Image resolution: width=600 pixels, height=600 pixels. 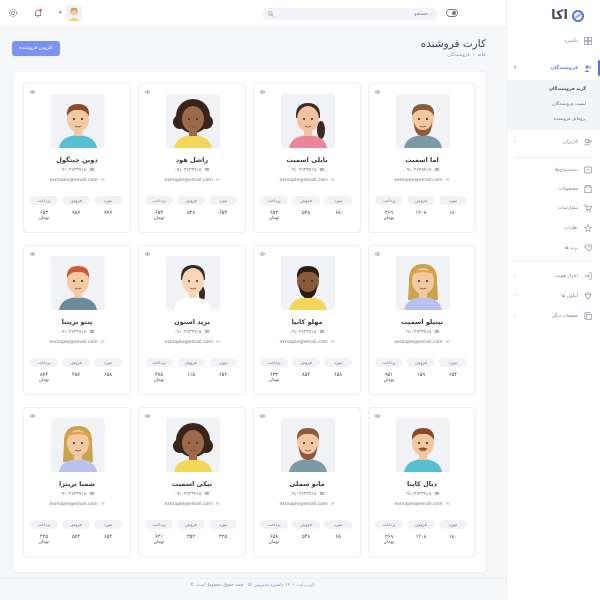 I want to click on box-icon, so click(x=588, y=189).